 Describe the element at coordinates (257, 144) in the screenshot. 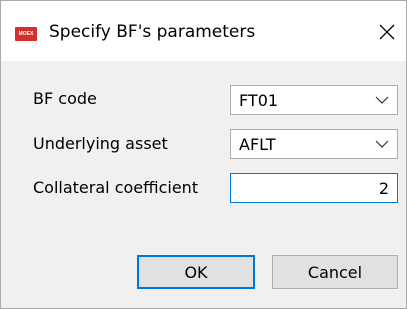

I see `underlying-asset-value: AFLT` at that location.